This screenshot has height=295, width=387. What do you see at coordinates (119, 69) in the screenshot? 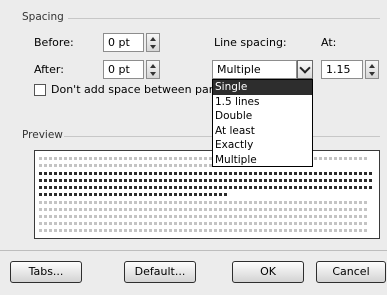
I see `after-value: 0 pt` at bounding box center [119, 69].